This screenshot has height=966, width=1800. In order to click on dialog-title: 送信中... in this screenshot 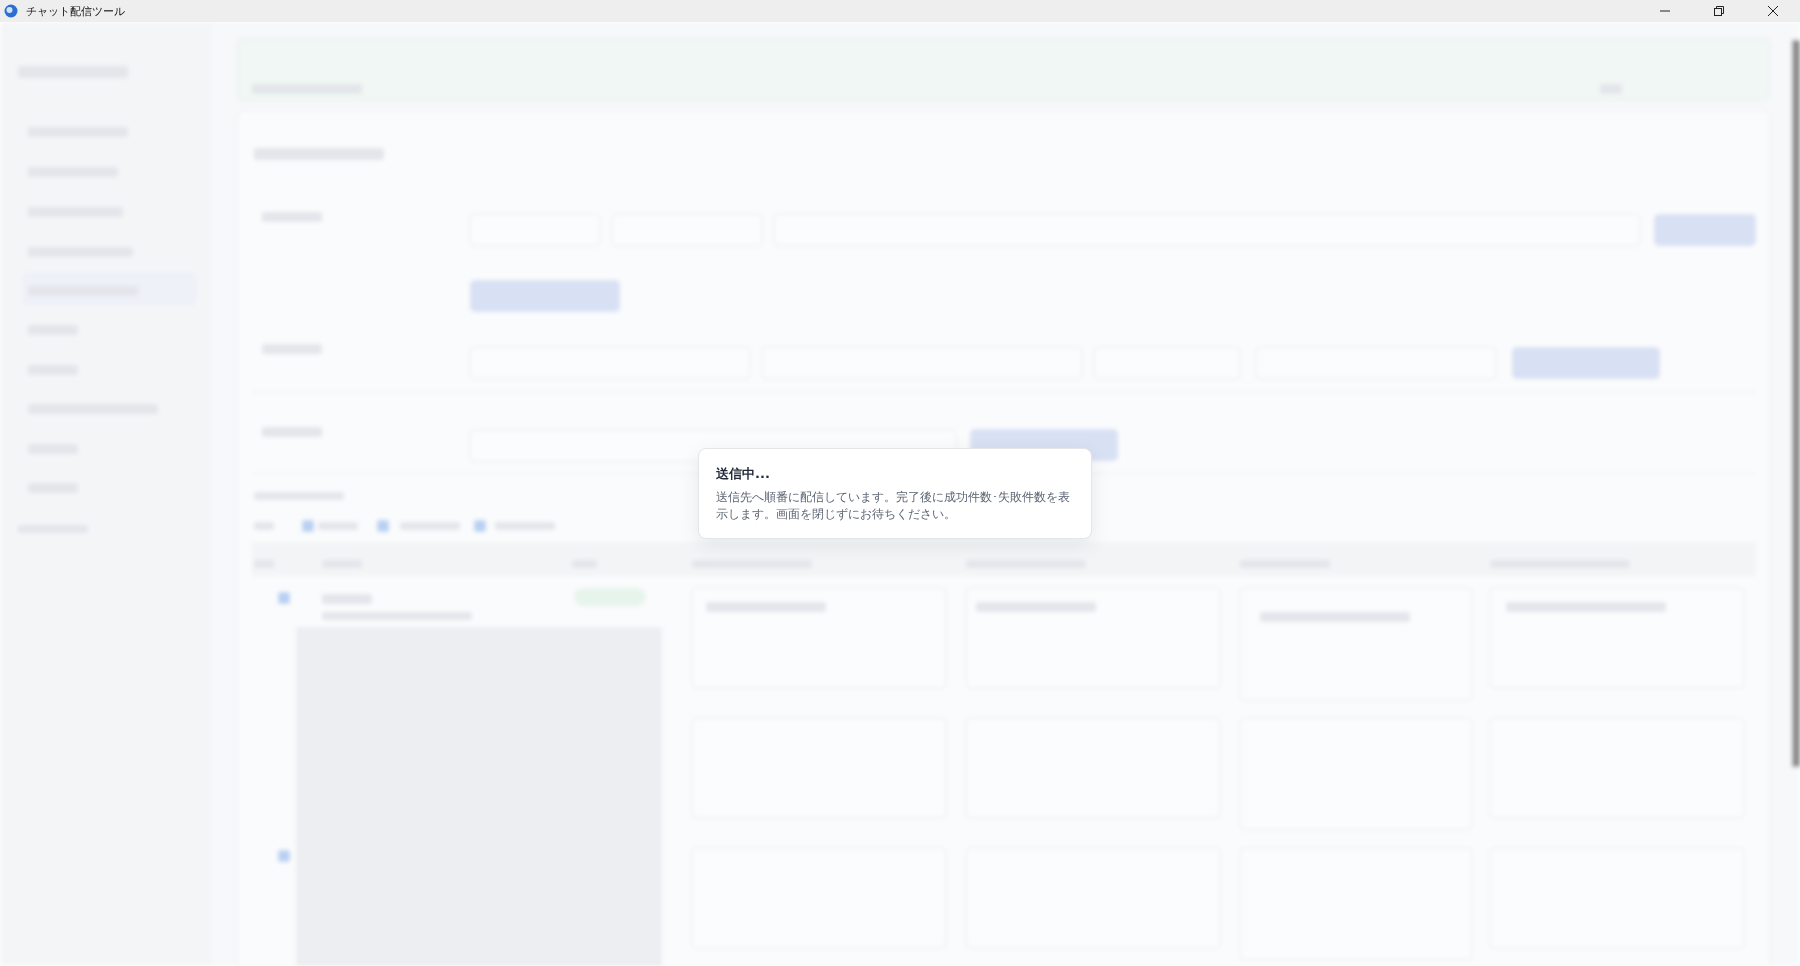, I will do `click(743, 474)`.